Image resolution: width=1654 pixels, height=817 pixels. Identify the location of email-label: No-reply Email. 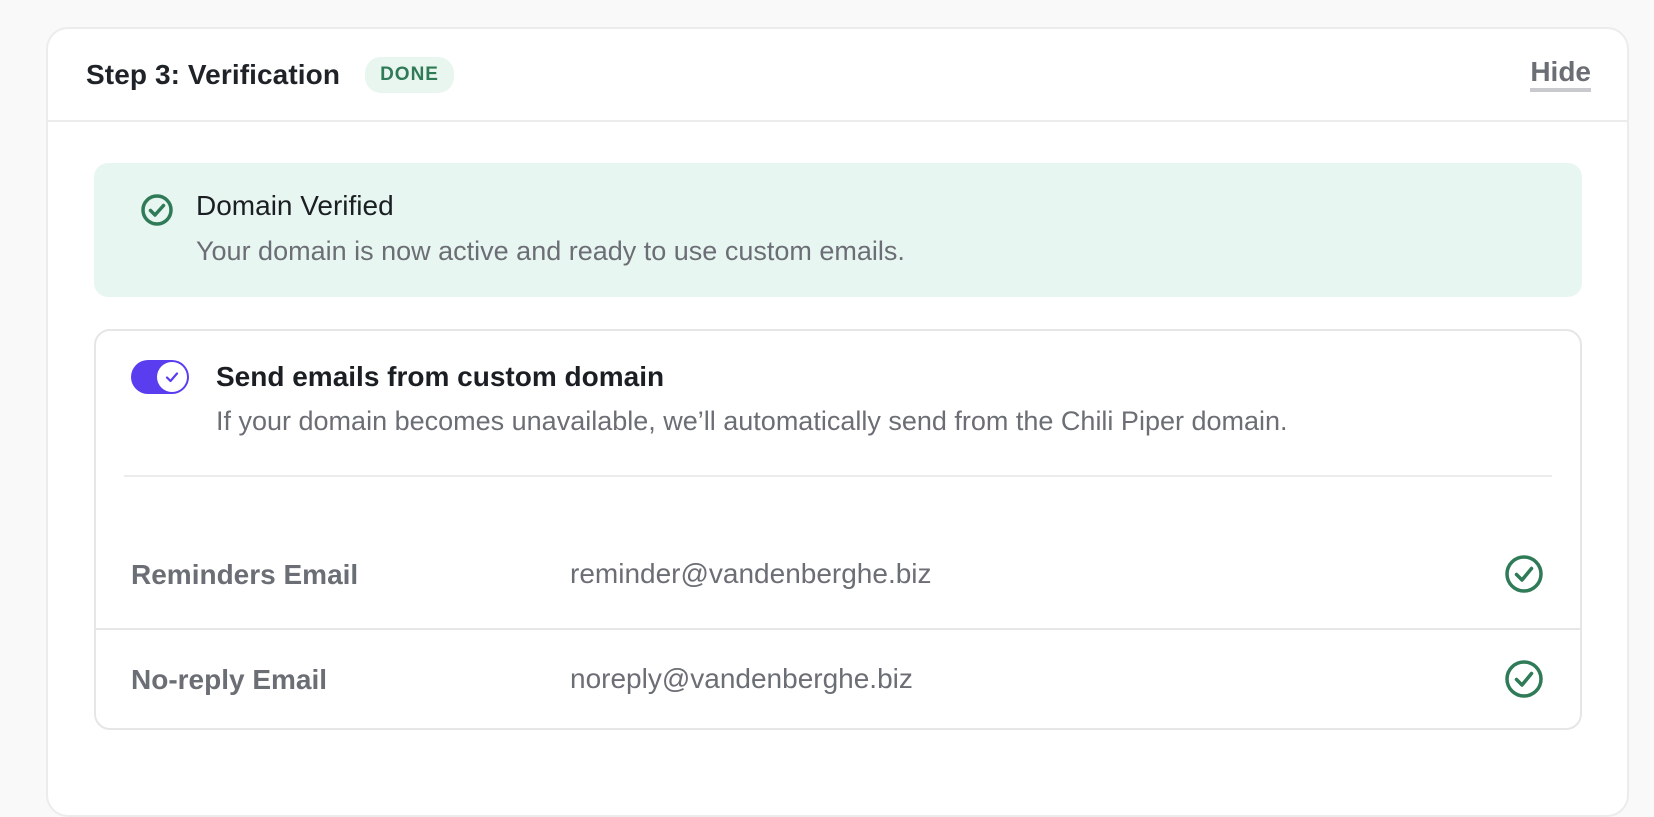
(229, 679).